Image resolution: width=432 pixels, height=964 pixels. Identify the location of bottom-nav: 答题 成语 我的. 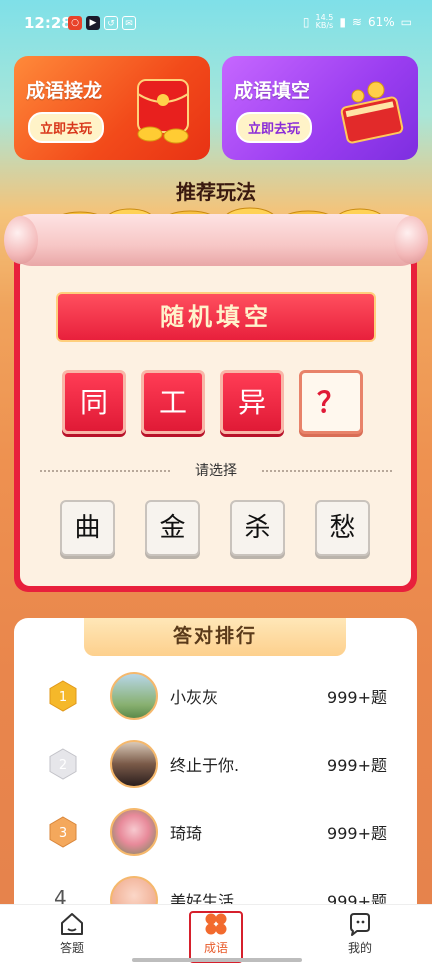
(216, 934).